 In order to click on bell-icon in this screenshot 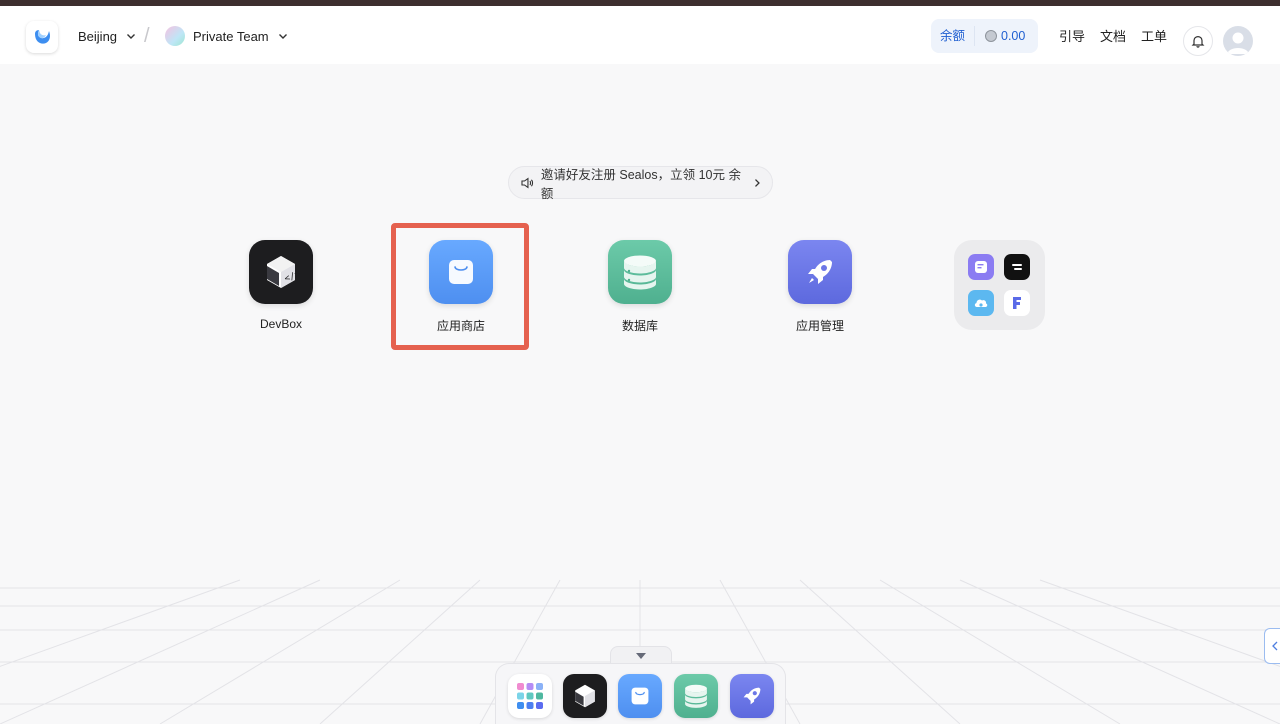, I will do `click(1198, 41)`.